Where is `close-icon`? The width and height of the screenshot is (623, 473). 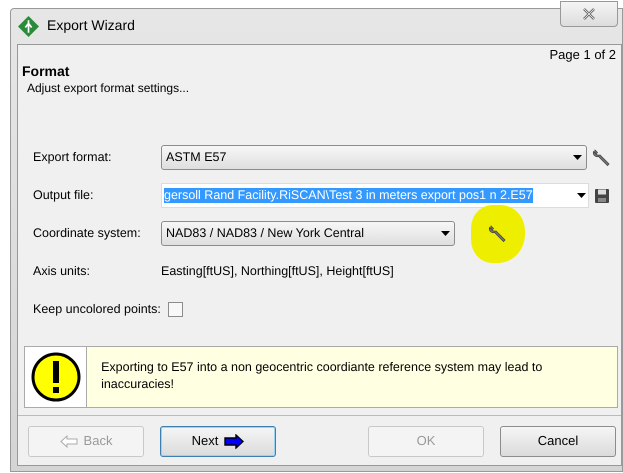 close-icon is located at coordinates (589, 14).